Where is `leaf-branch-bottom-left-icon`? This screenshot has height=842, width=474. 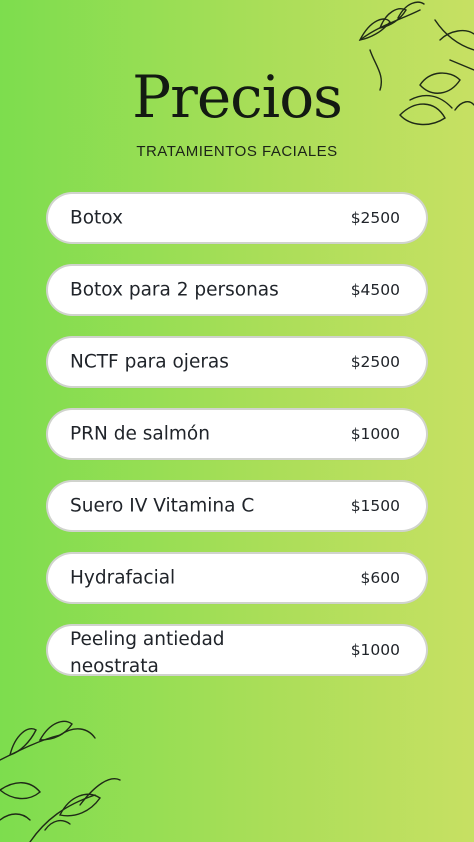
leaf-branch-bottom-left-icon is located at coordinates (60, 781).